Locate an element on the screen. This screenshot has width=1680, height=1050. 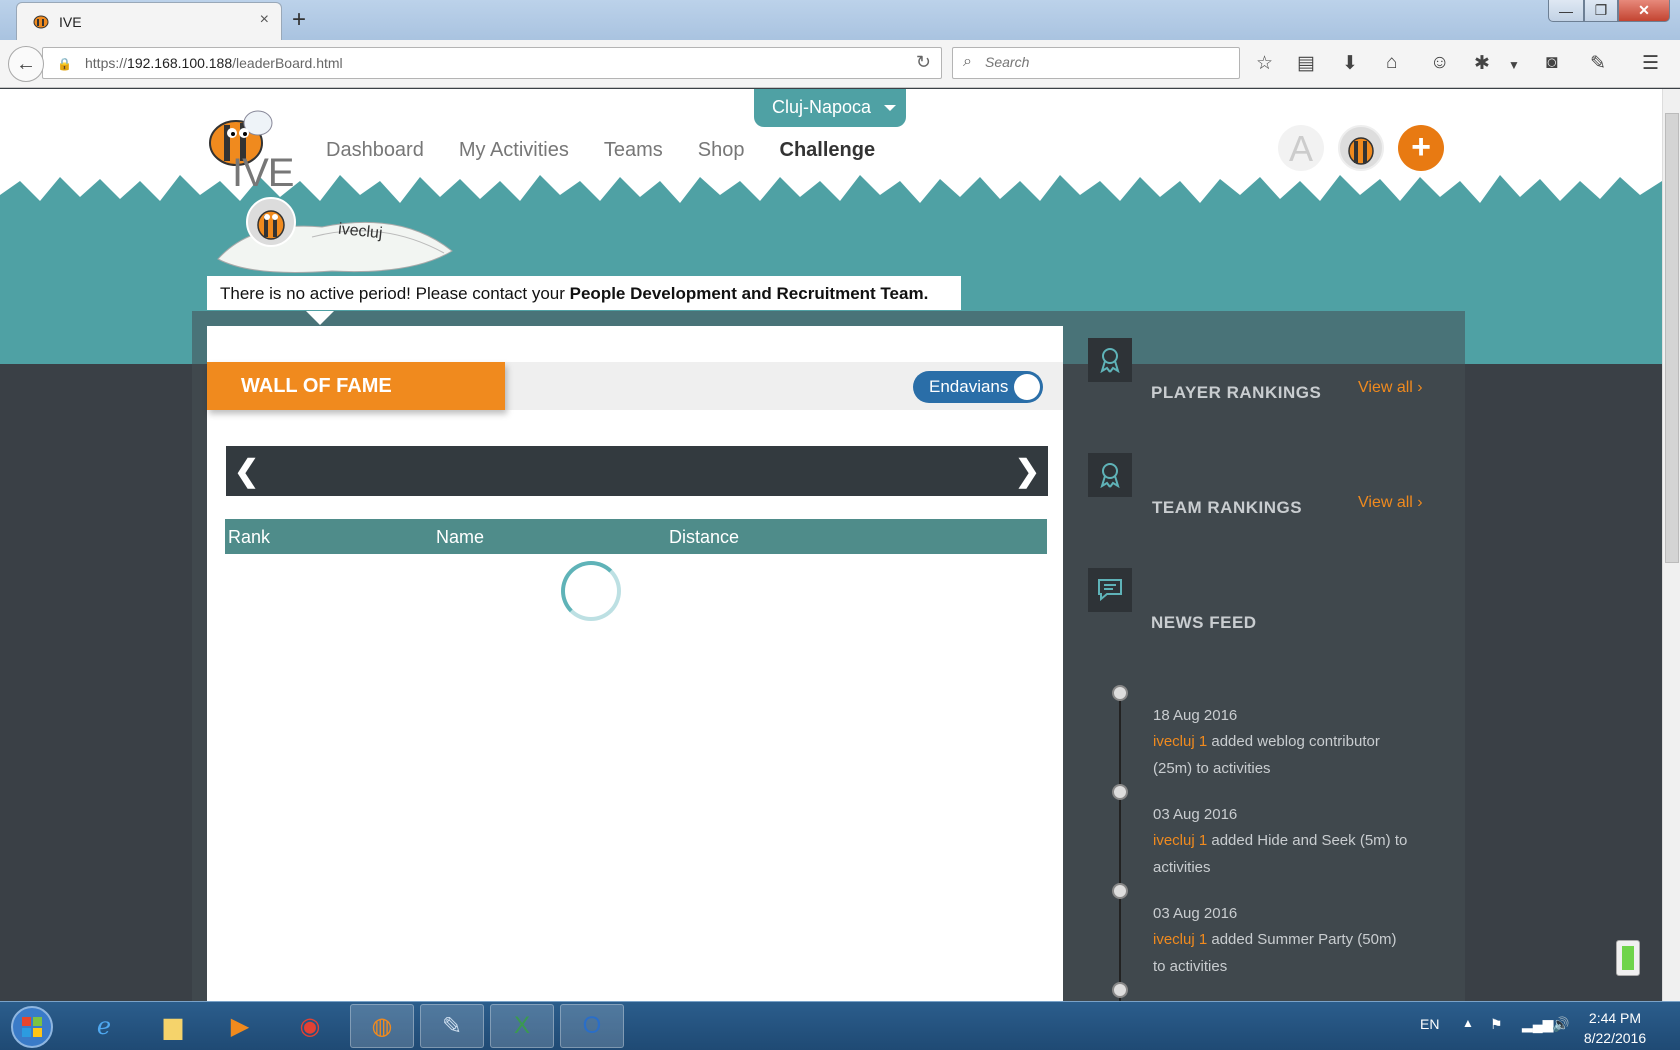
close-window-button: ✕ is located at coordinates (1644, 11).